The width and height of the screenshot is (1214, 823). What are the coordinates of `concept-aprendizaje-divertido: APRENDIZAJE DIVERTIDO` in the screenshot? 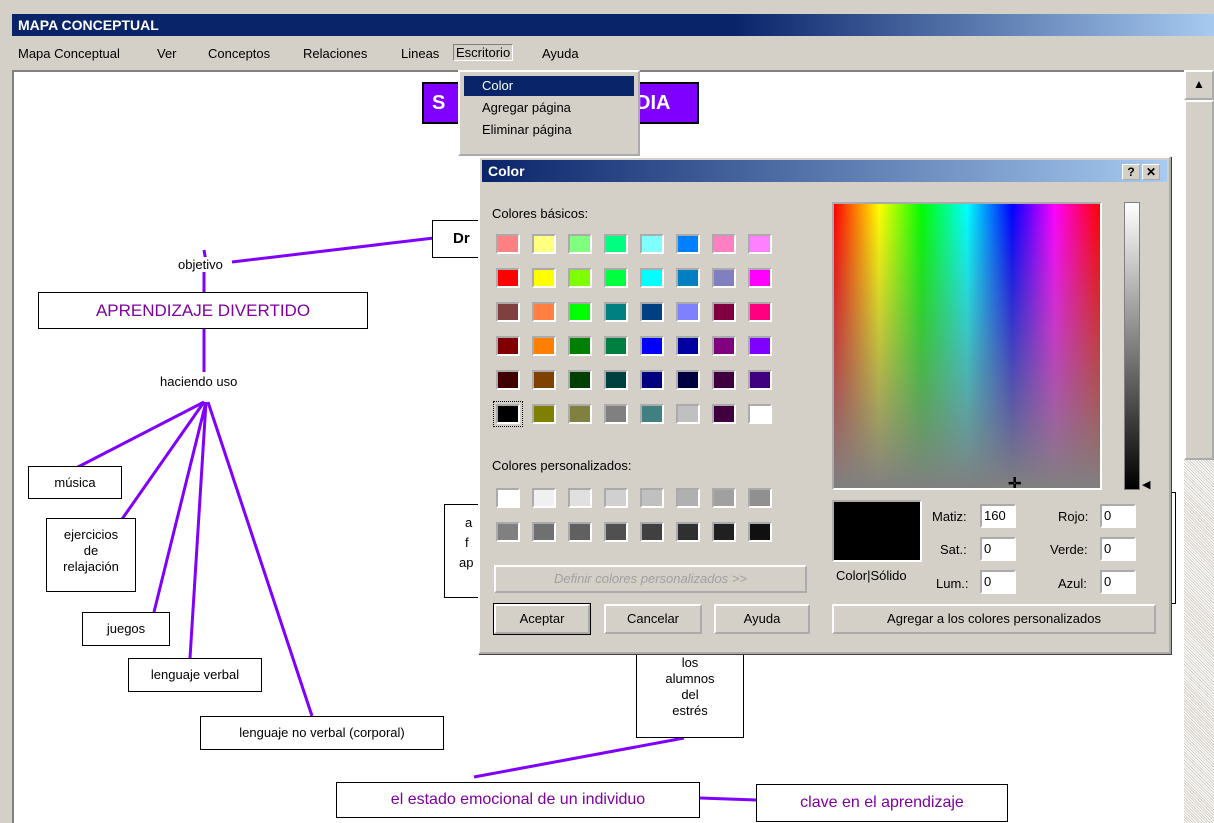 It's located at (203, 310).